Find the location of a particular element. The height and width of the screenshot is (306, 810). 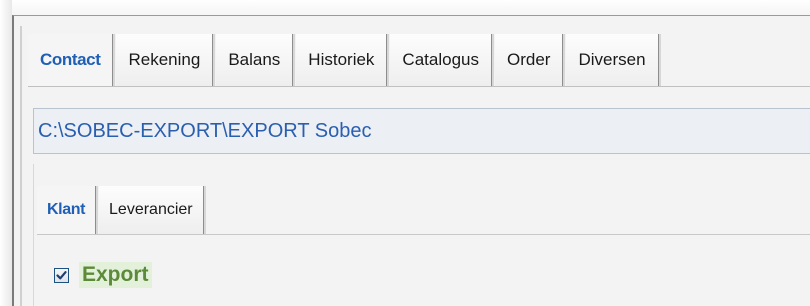

subtab-label: Klant is located at coordinates (66, 209).